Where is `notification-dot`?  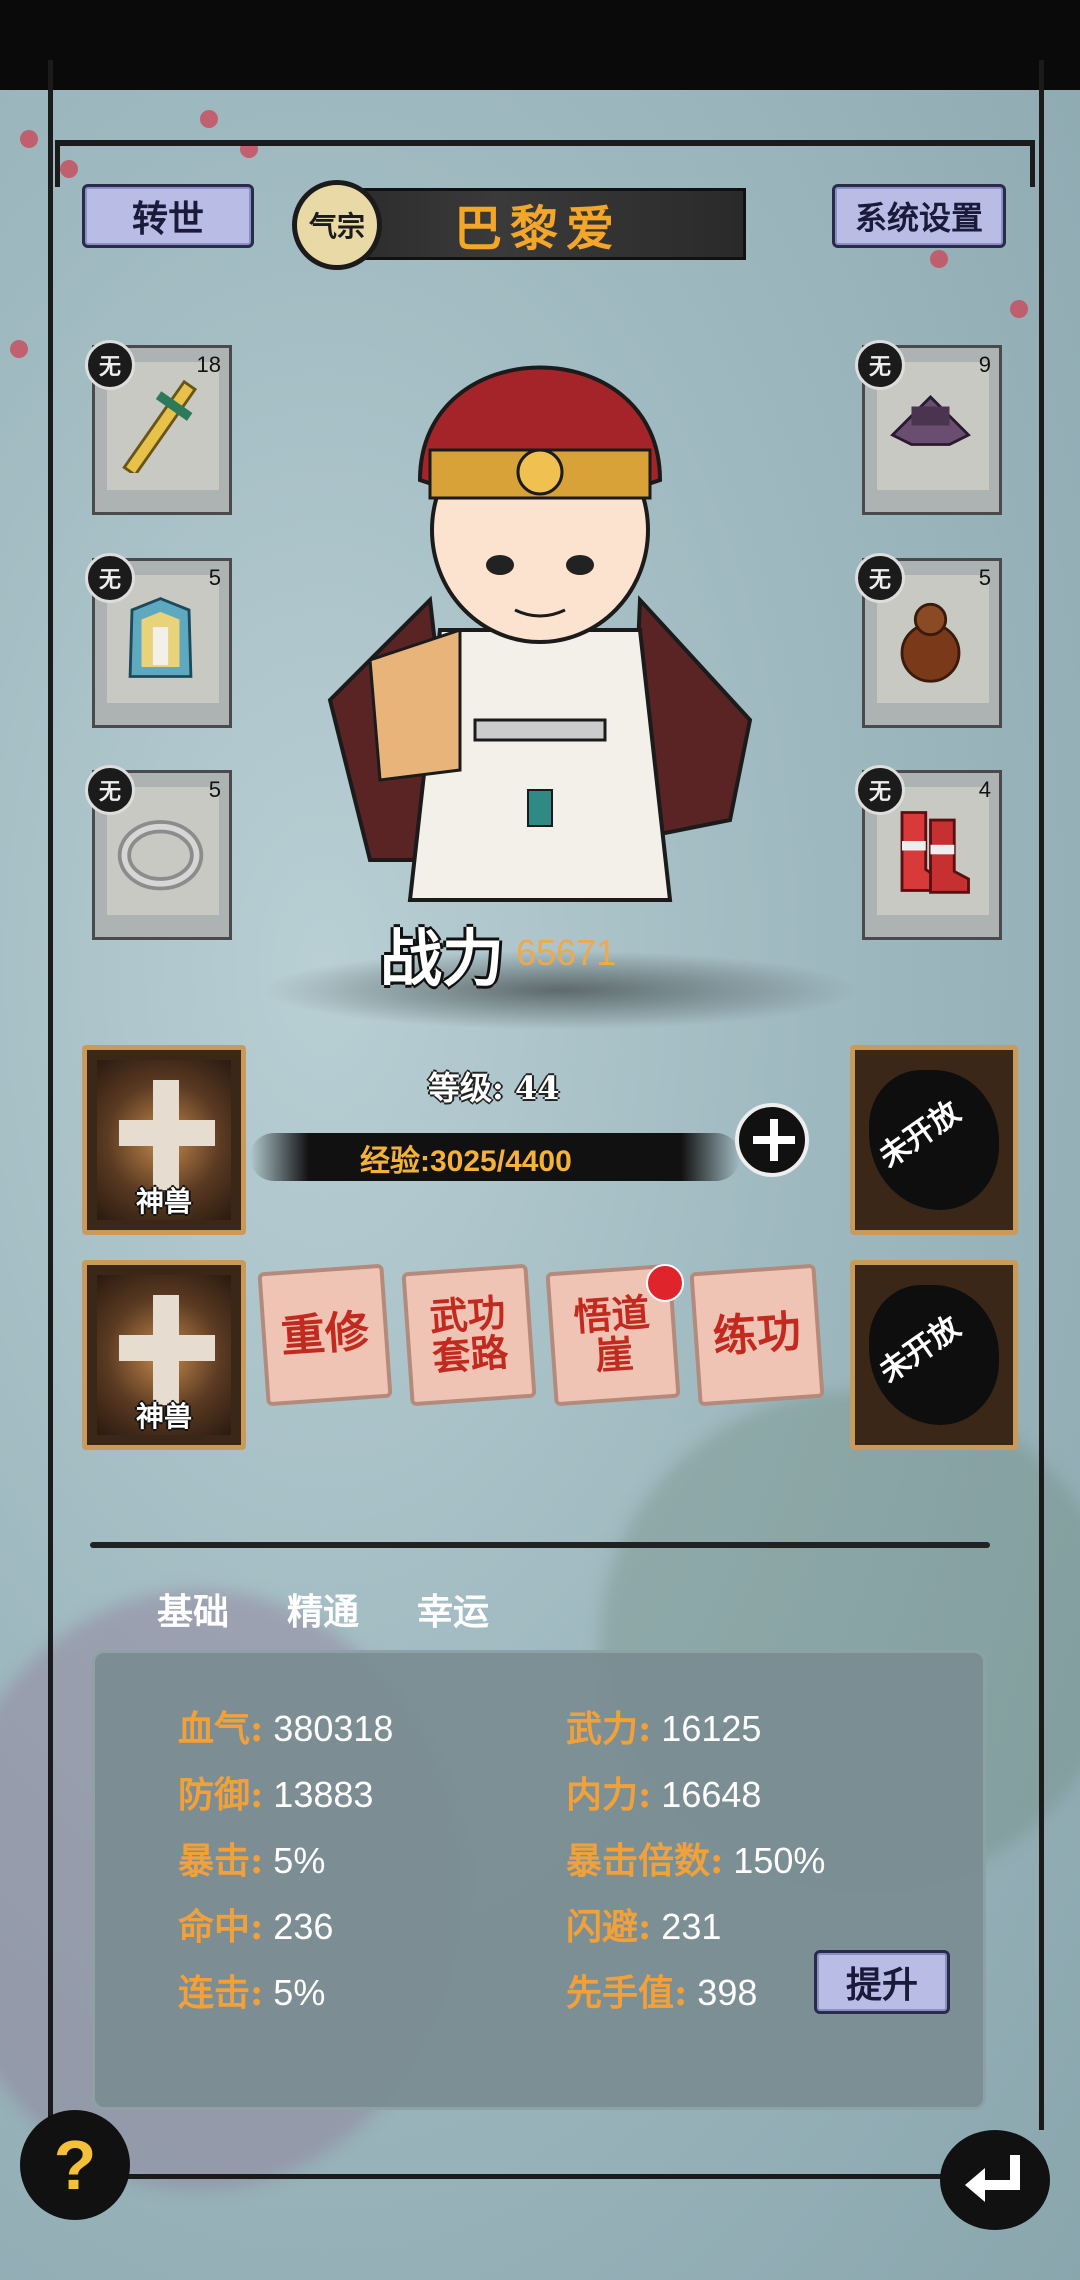 notification-dot is located at coordinates (665, 1283).